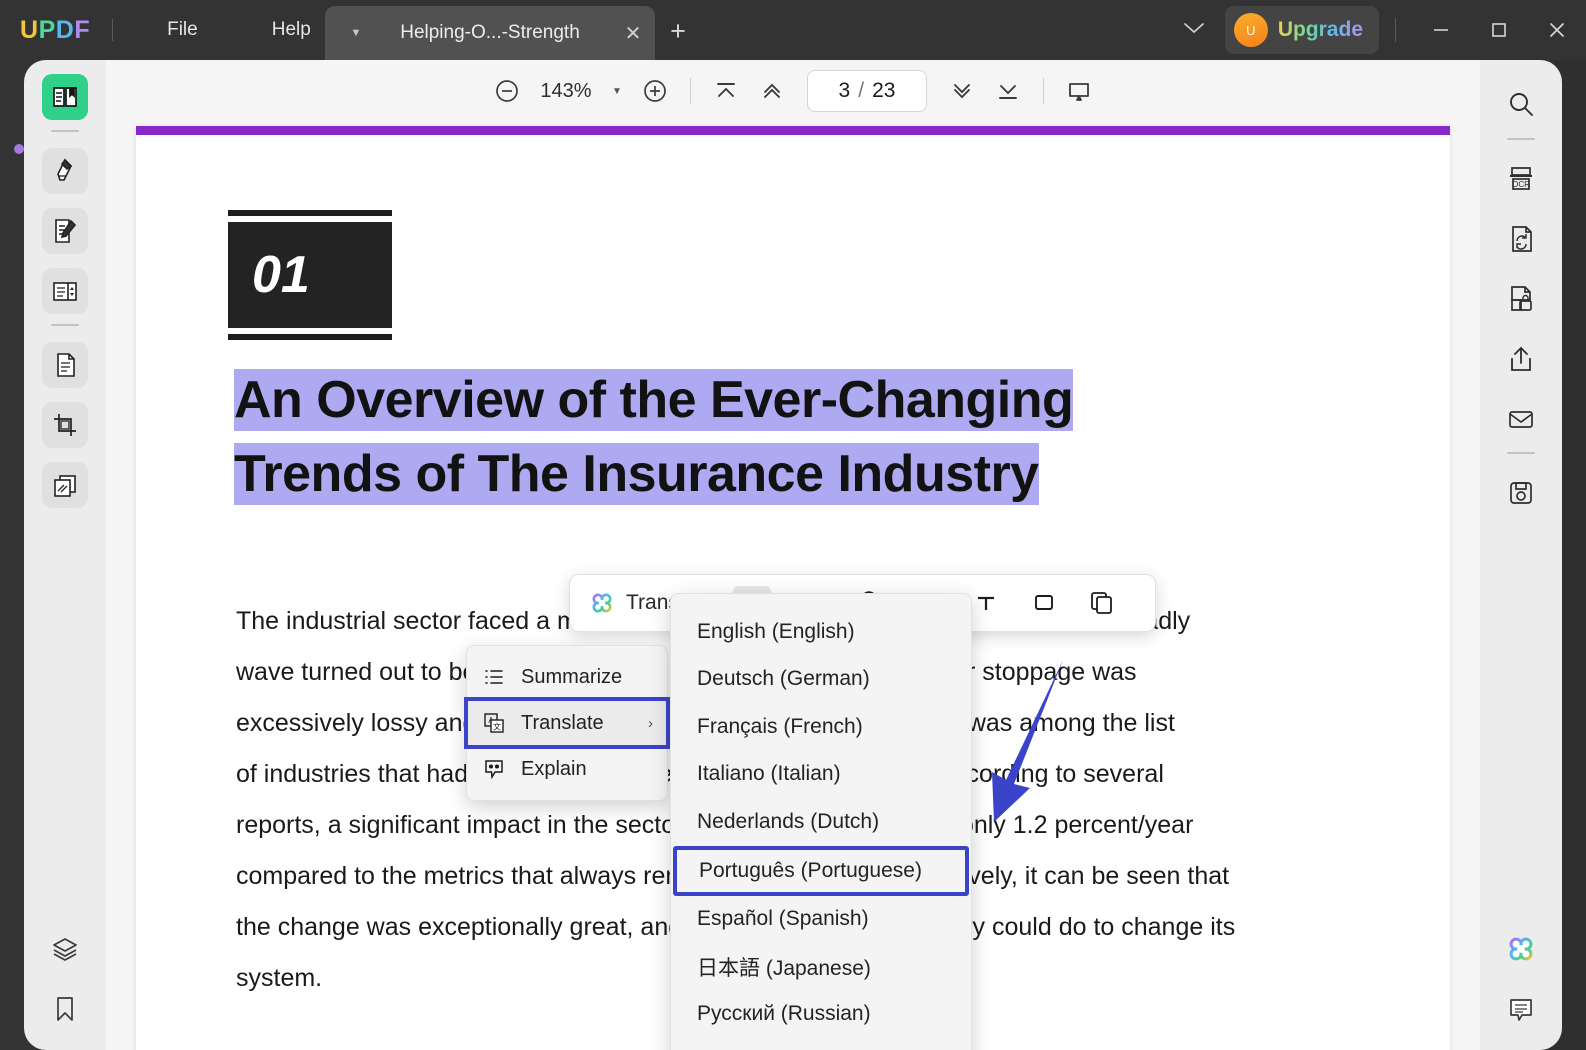  What do you see at coordinates (1521, 493) in the screenshot?
I see `right-save` at bounding box center [1521, 493].